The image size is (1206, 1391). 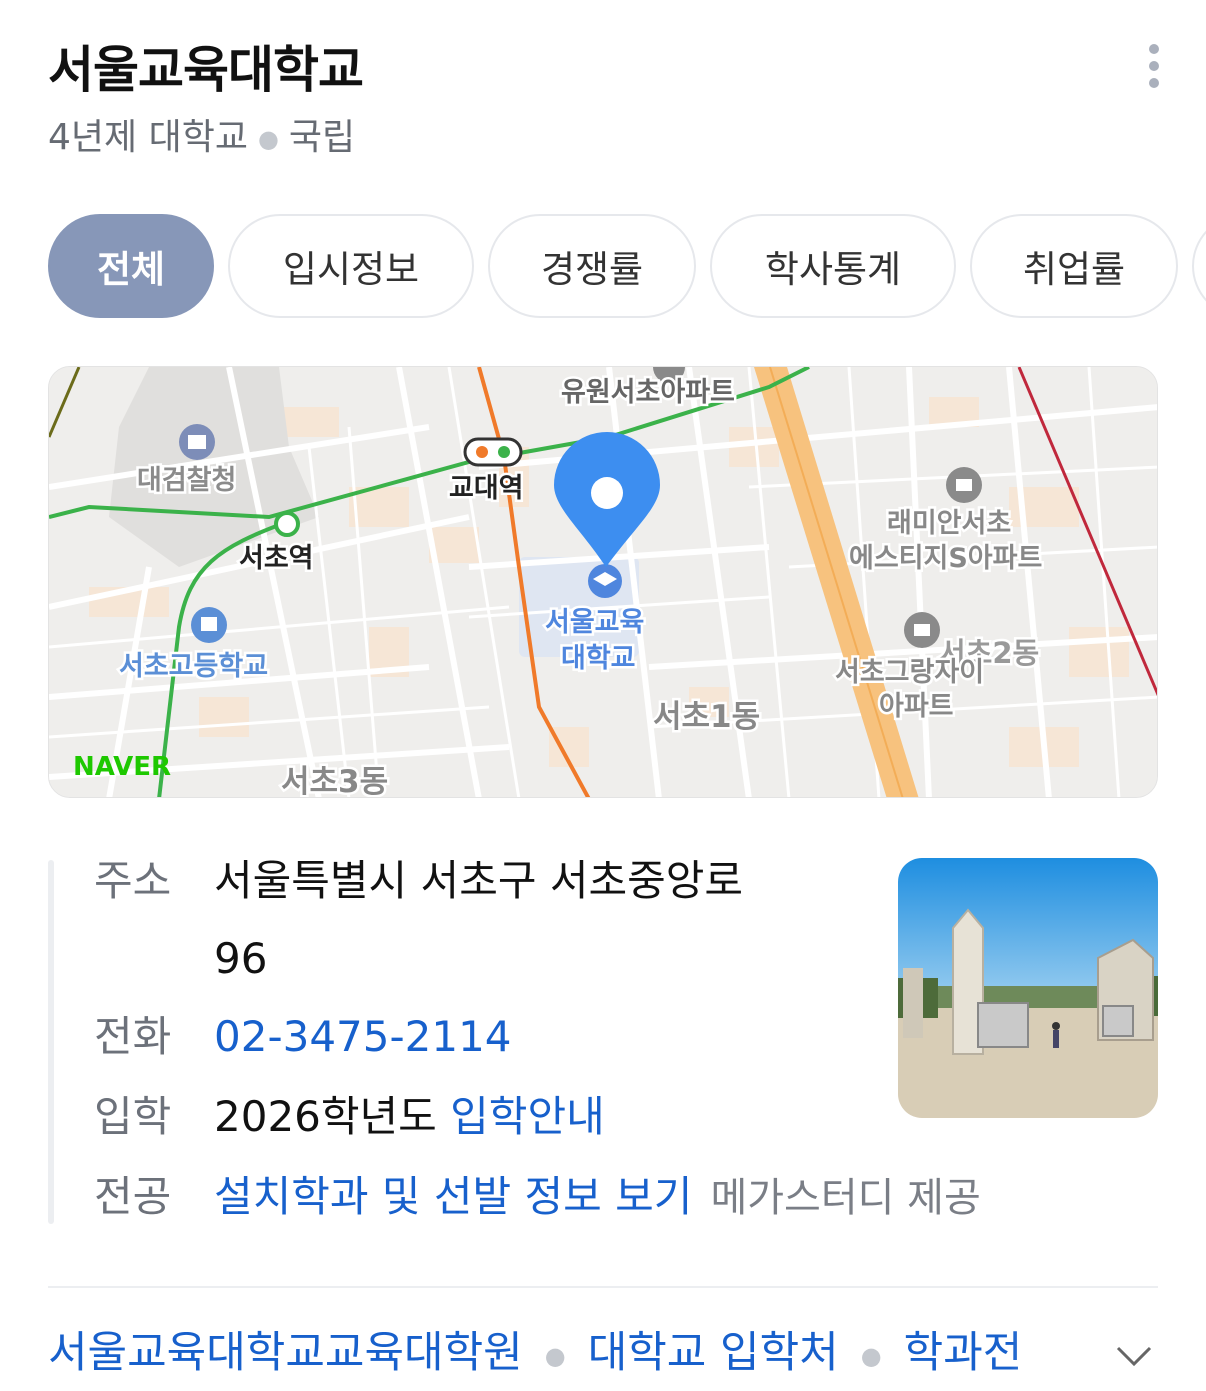 What do you see at coordinates (51, 1042) in the screenshot?
I see `info-divider-bar` at bounding box center [51, 1042].